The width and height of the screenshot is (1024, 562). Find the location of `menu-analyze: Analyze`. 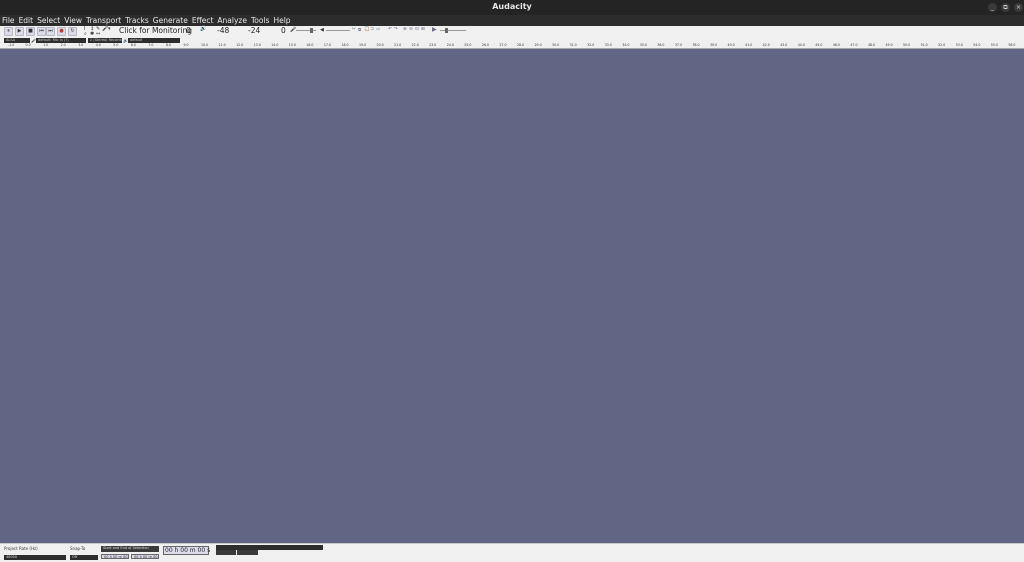

menu-analyze: Analyze is located at coordinates (232, 20).